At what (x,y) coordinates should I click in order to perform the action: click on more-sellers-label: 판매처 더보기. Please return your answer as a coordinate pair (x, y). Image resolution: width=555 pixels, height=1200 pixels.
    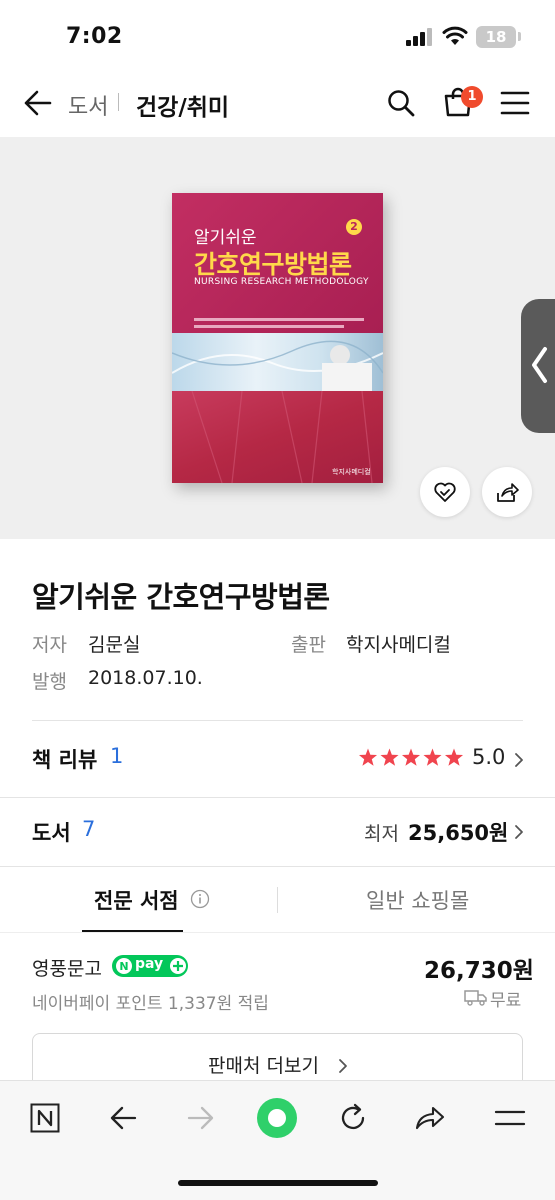
    Looking at the image, I should click on (263, 1066).